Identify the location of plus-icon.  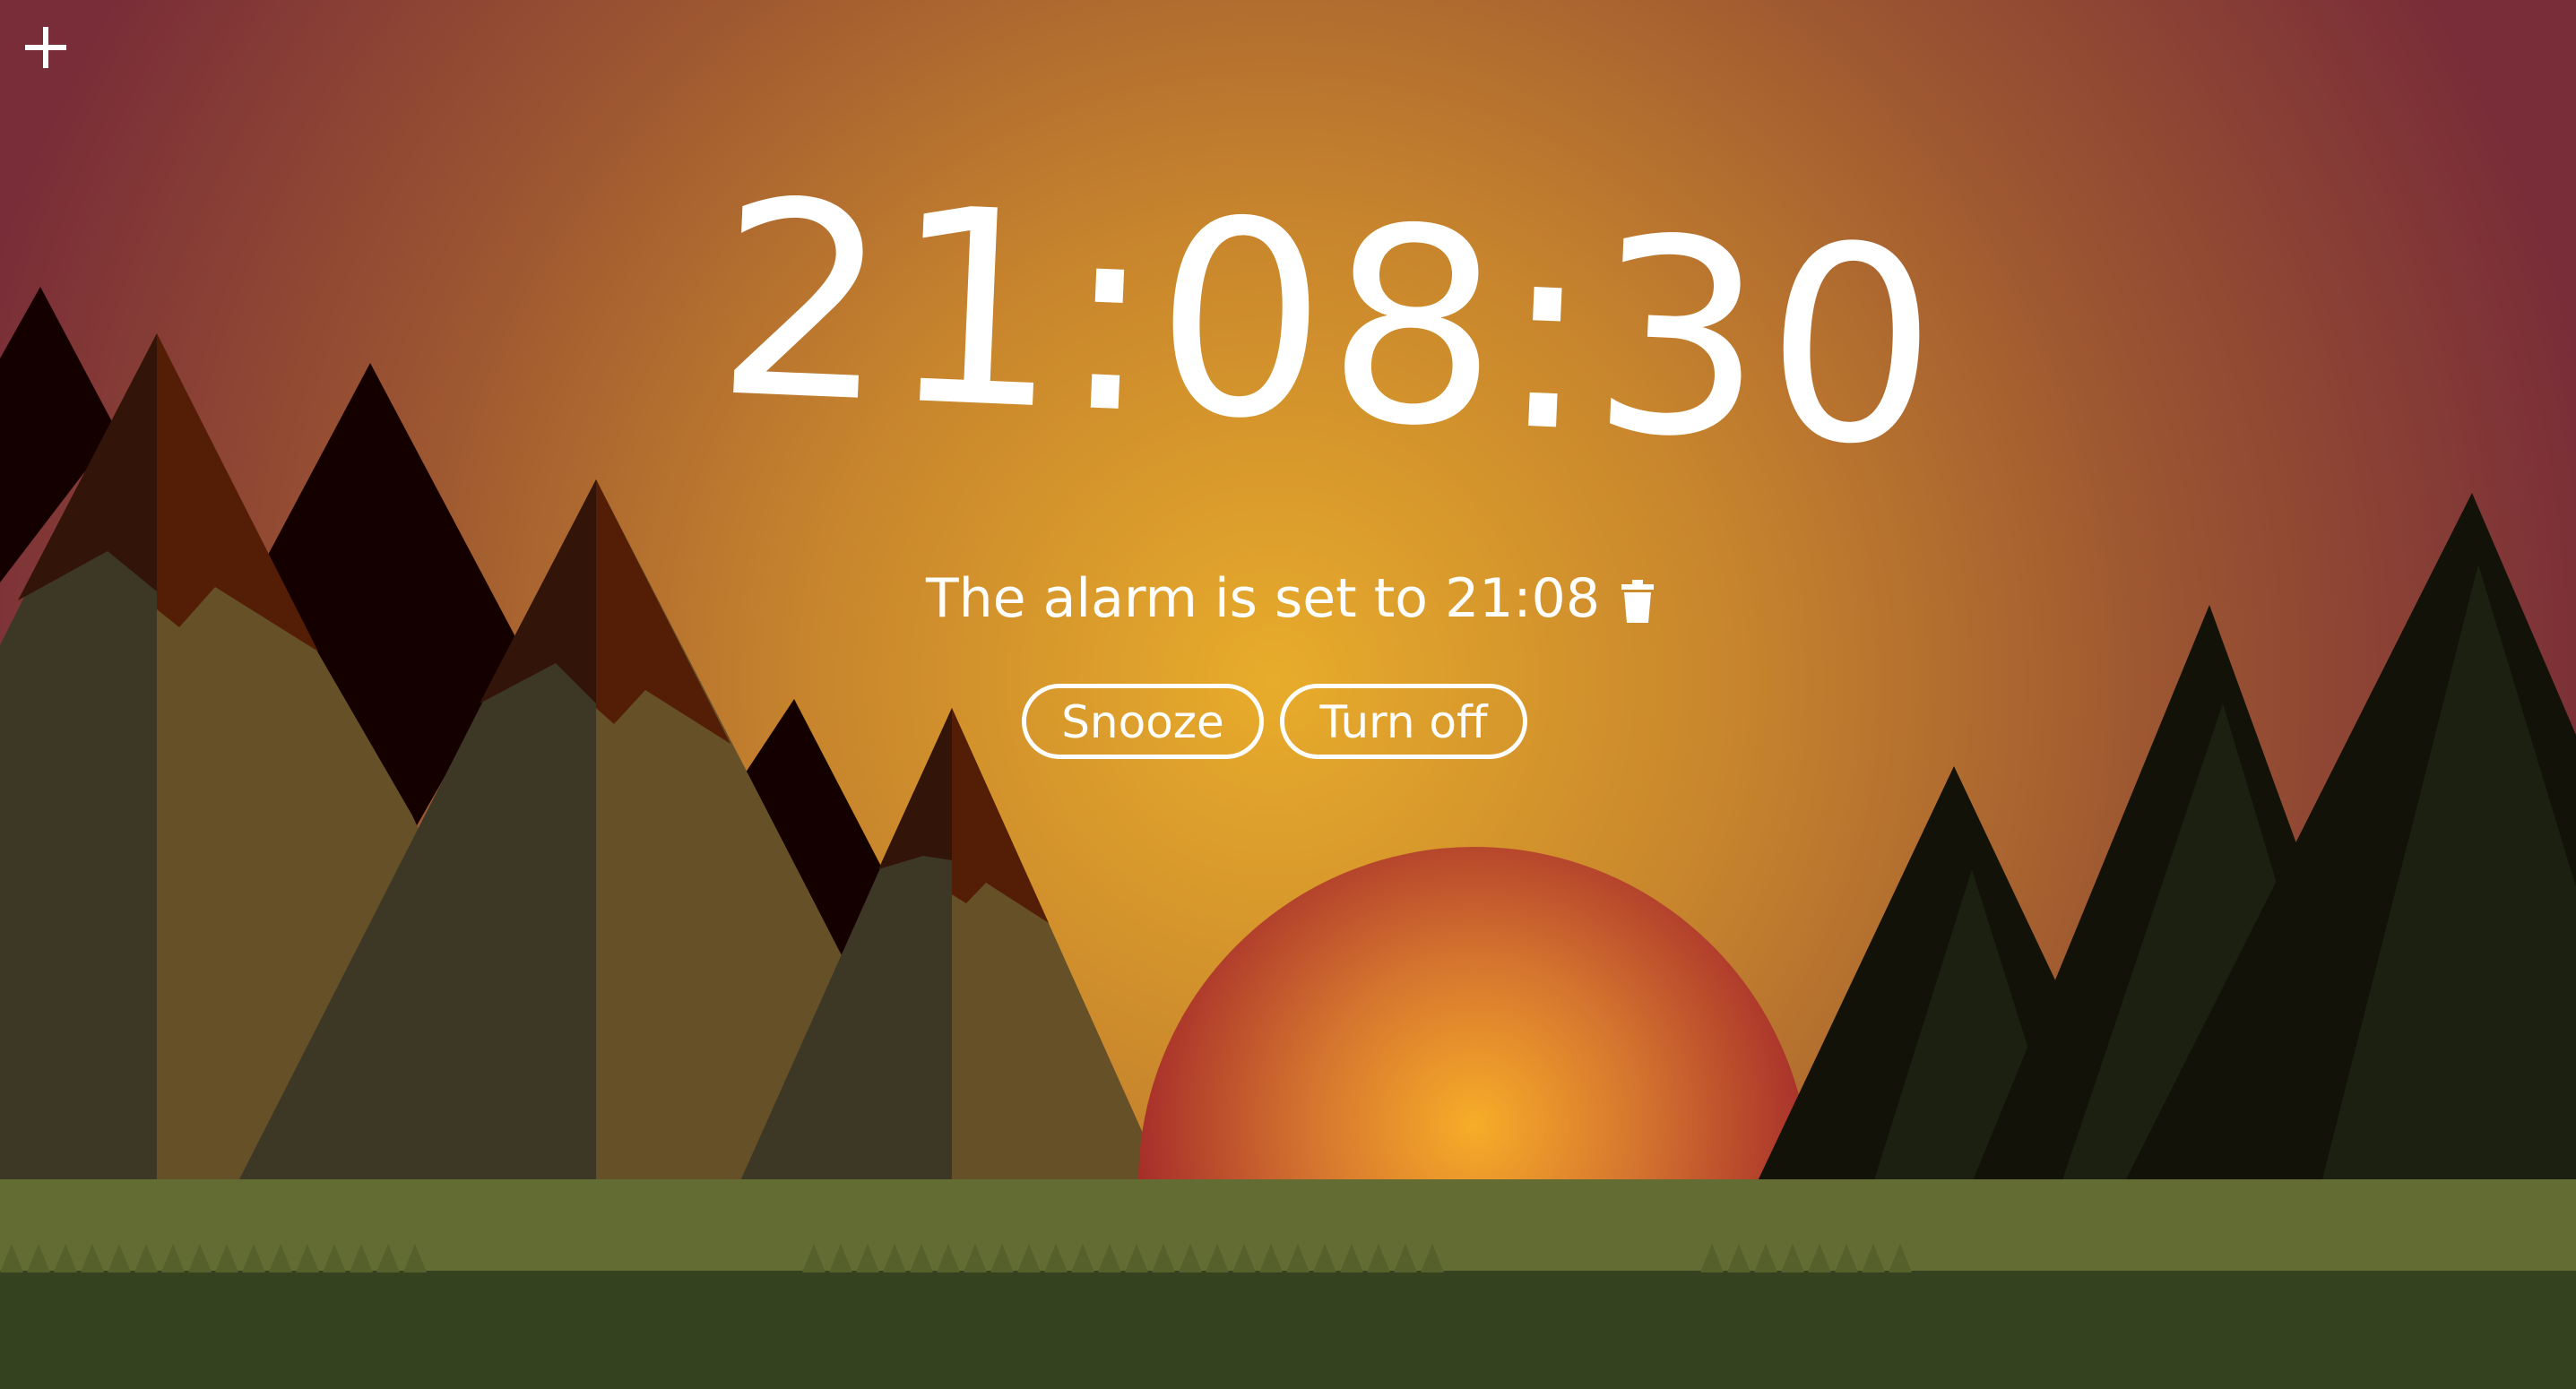
(45, 47).